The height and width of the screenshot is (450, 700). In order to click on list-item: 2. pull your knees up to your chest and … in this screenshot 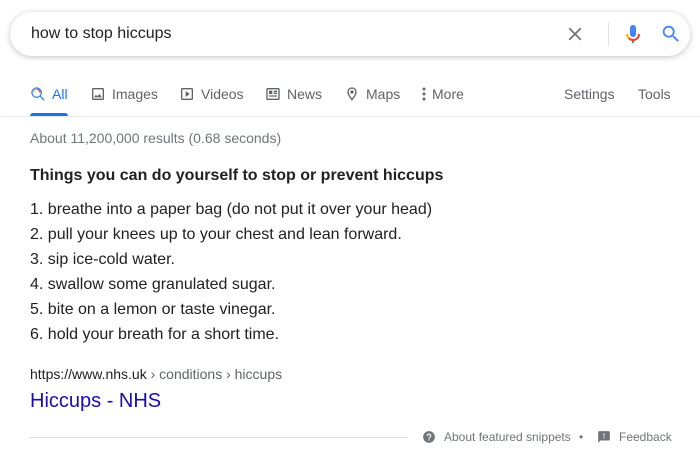, I will do `click(216, 234)`.